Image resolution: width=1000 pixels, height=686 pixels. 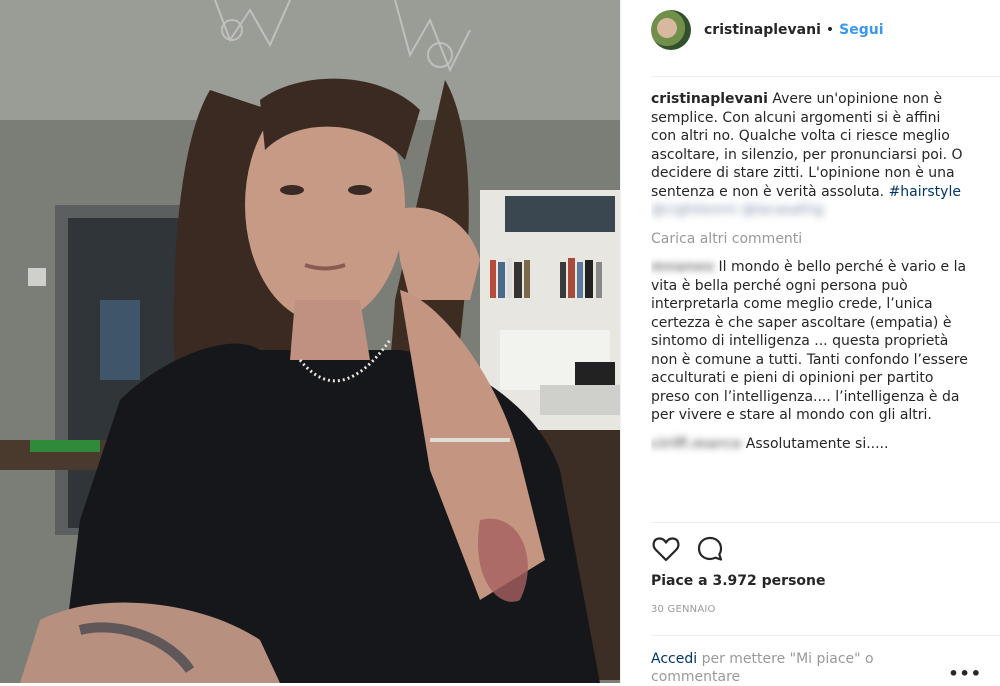 I want to click on username-link: cristinaplevani, so click(x=762, y=30).